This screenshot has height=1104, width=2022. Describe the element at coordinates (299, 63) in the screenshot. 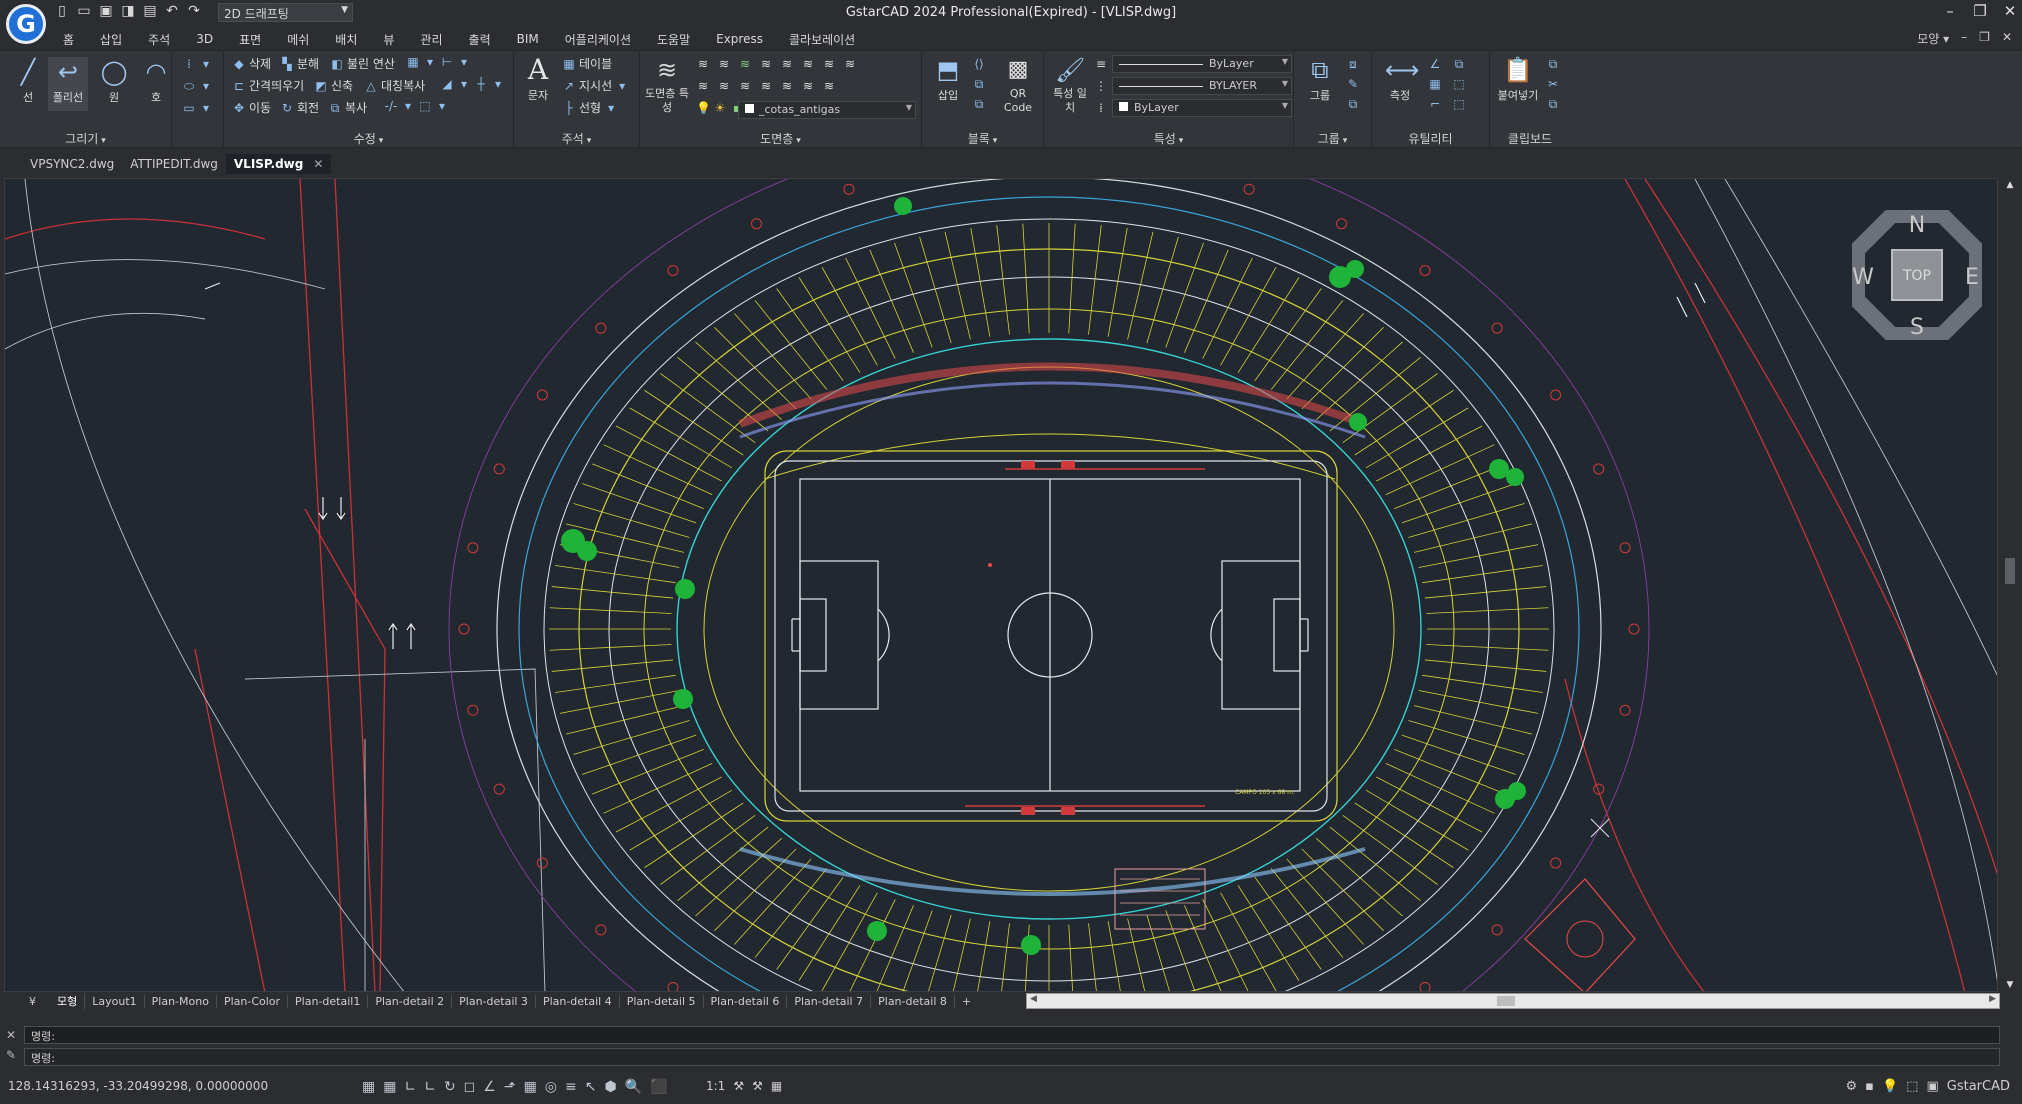

I see `explode-button: ▚ 분해` at that location.